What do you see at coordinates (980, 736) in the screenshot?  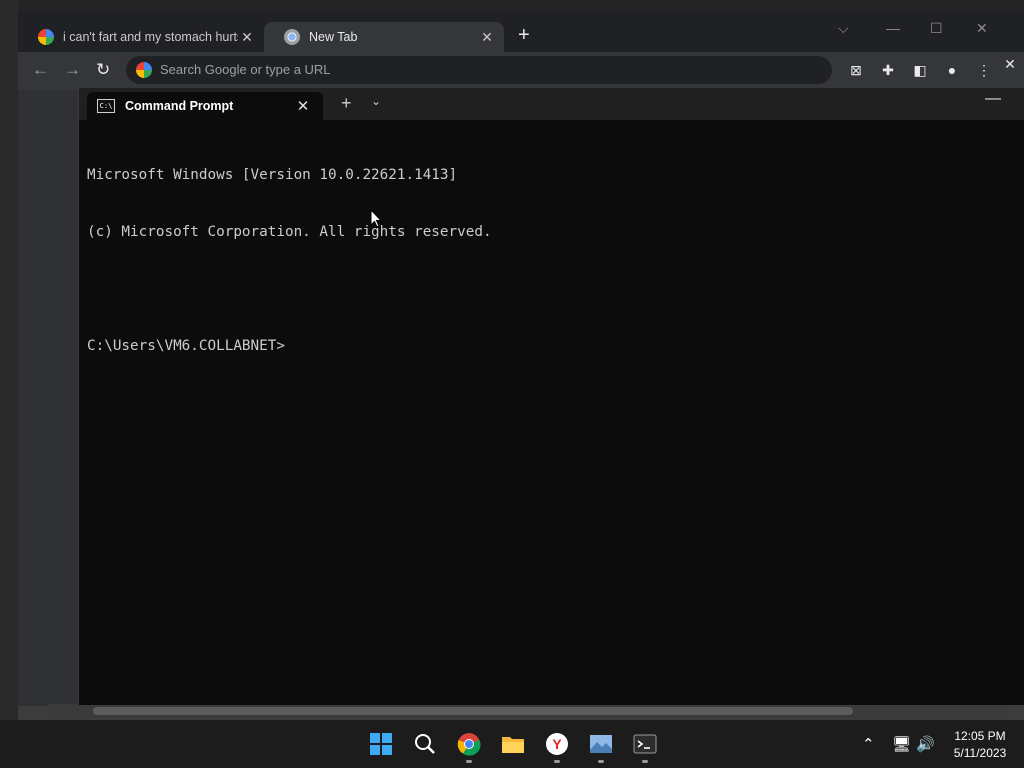 I see `clock-time: 12:05 PM` at bounding box center [980, 736].